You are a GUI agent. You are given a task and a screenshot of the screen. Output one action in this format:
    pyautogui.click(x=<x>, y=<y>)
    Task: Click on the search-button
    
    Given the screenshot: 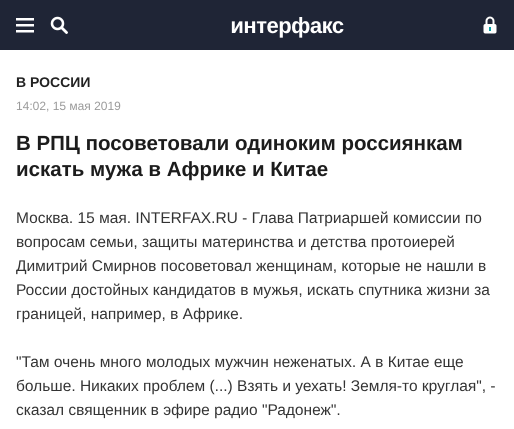 What is the action you would take?
    pyautogui.click(x=59, y=25)
    